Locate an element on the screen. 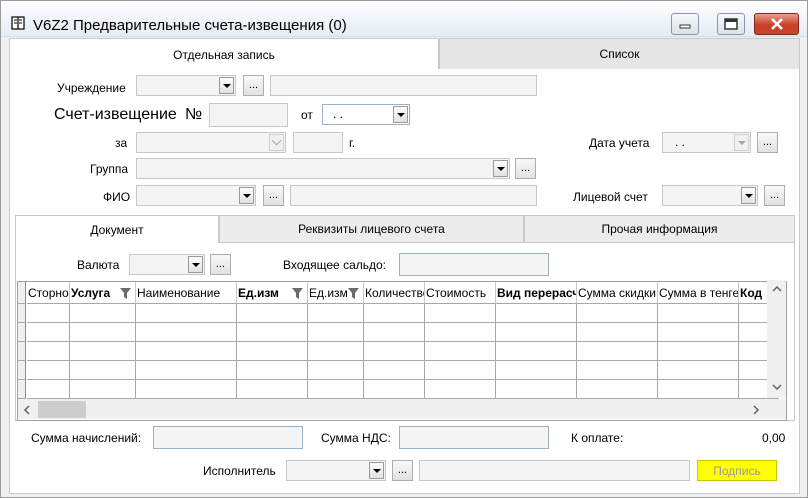 This screenshot has height=498, width=808. incoming-balance-field is located at coordinates (474, 264).